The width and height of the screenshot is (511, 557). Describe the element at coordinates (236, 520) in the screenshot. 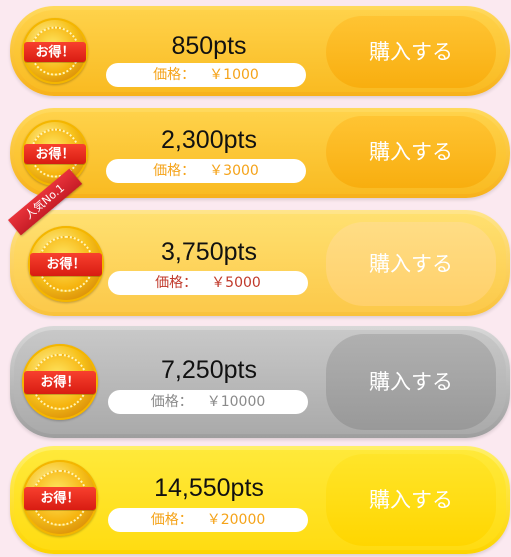

I see `price-value: ￥20000` at that location.